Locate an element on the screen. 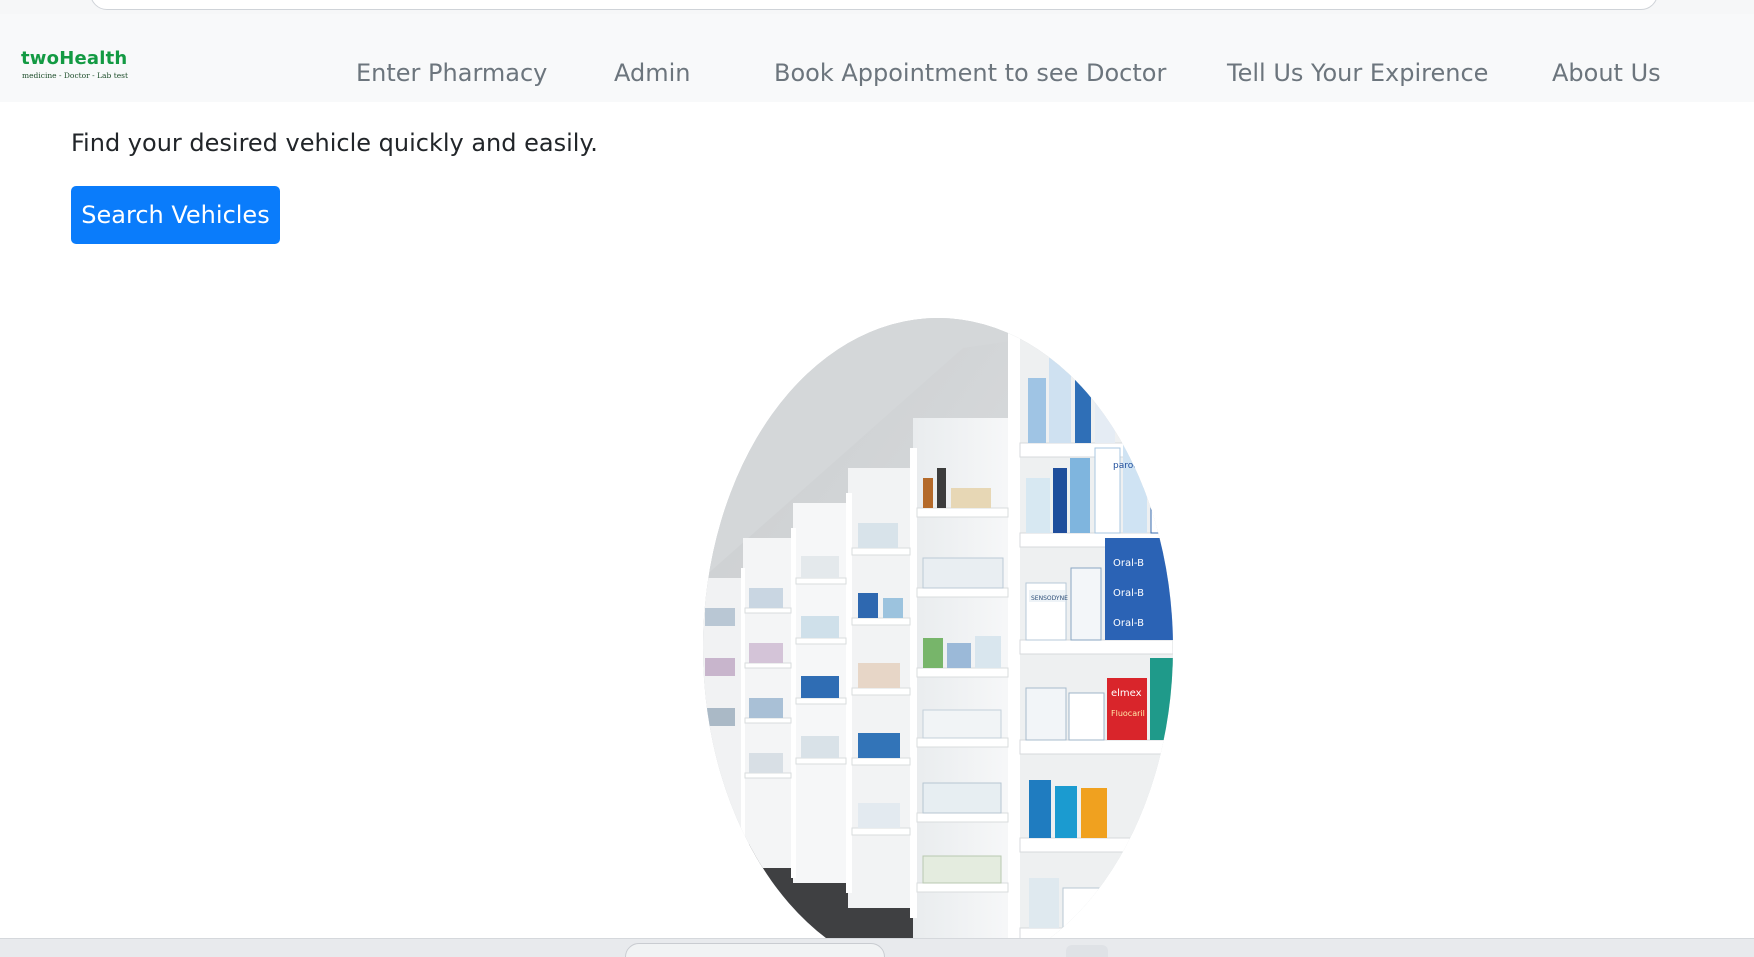 This screenshot has width=1754, height=957. shelf-label-oralb-3: Oral-B is located at coordinates (1128, 623).